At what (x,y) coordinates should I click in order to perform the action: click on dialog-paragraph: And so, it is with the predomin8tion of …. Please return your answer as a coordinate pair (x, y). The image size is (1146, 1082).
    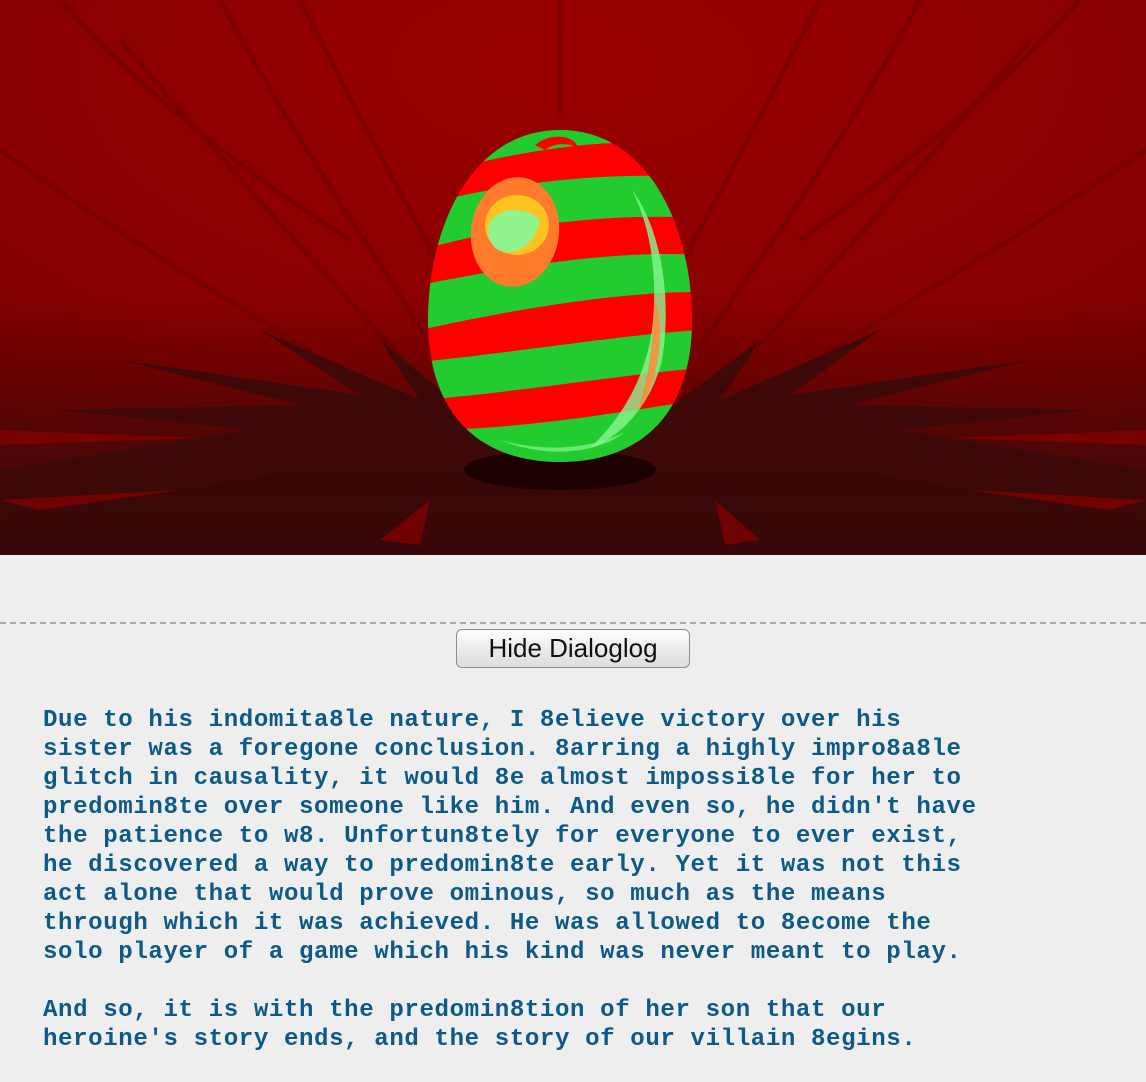
    Looking at the image, I should click on (480, 1025).